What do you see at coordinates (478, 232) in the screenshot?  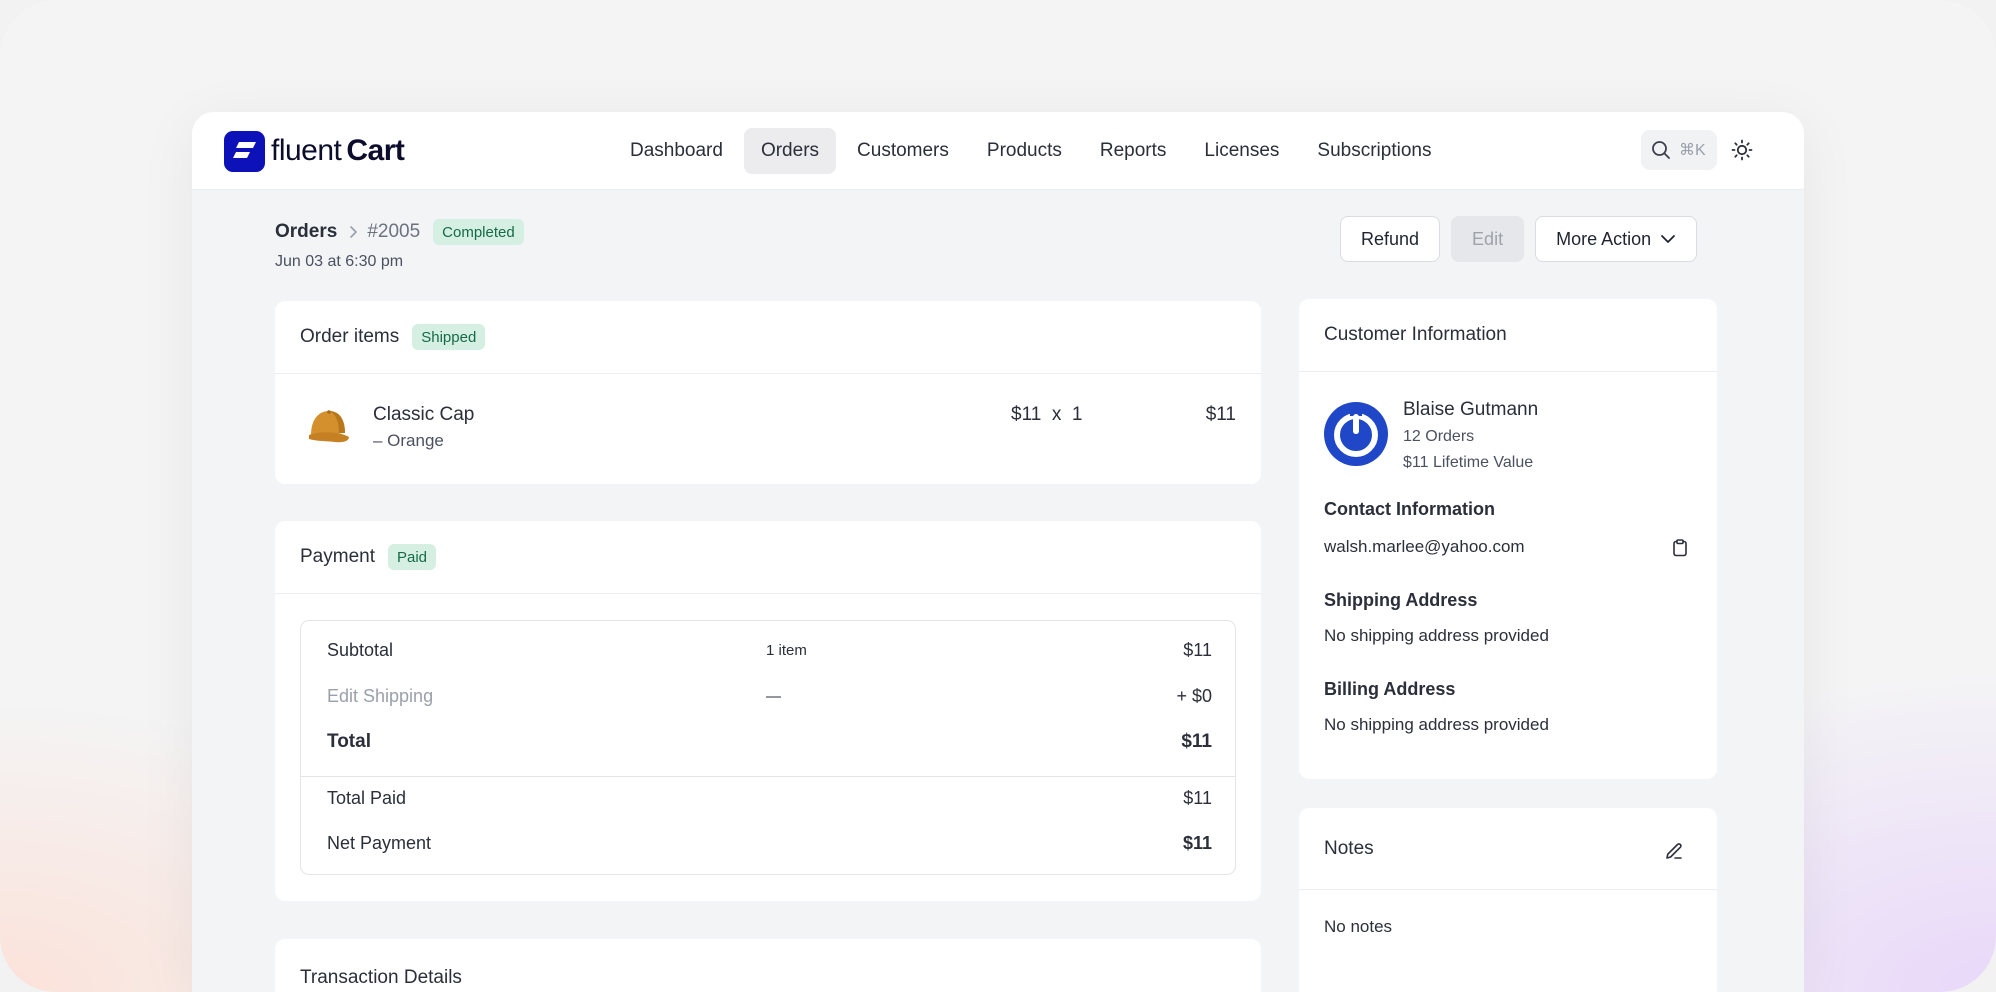 I see `order-status-badge: Completed` at bounding box center [478, 232].